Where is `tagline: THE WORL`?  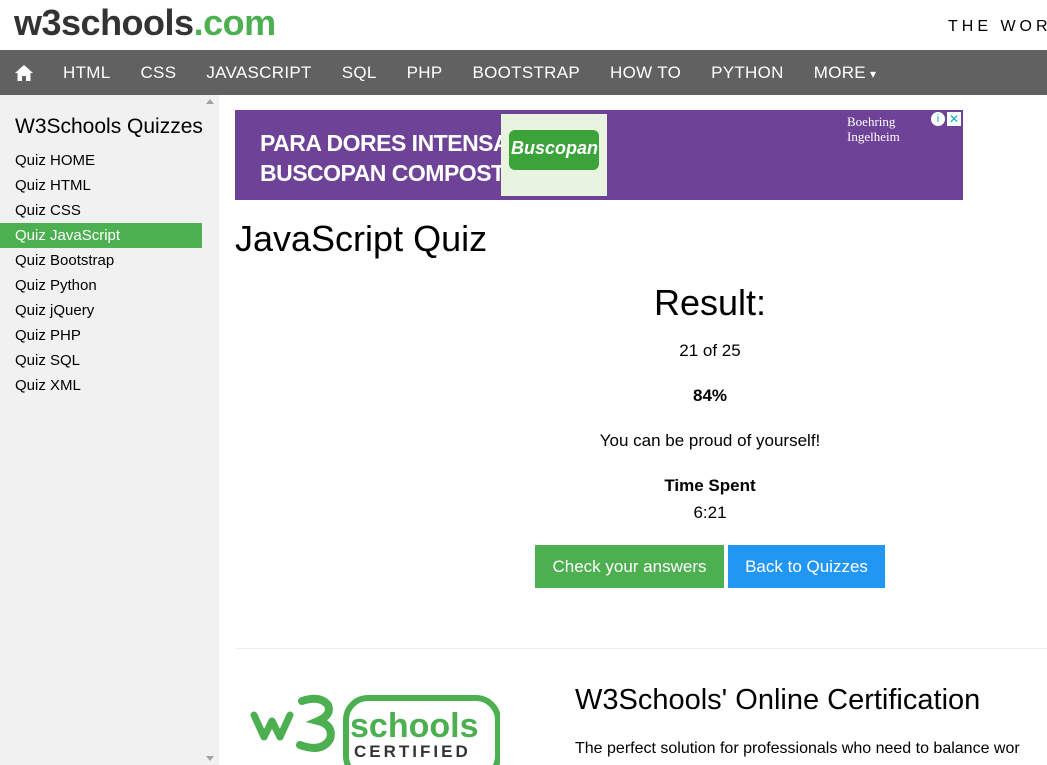 tagline: THE WORL is located at coordinates (997, 26).